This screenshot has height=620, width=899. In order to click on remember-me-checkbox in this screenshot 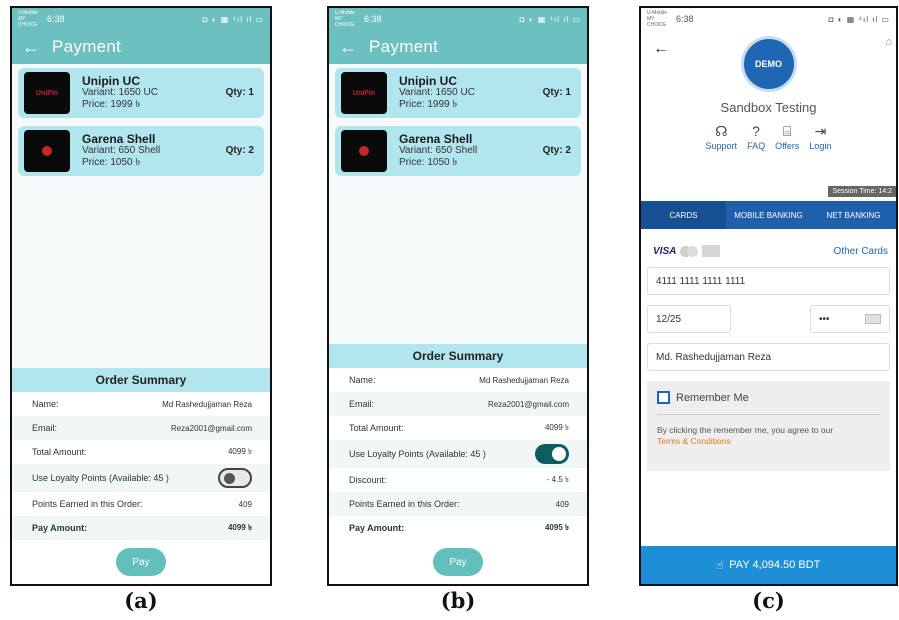, I will do `click(663, 397)`.